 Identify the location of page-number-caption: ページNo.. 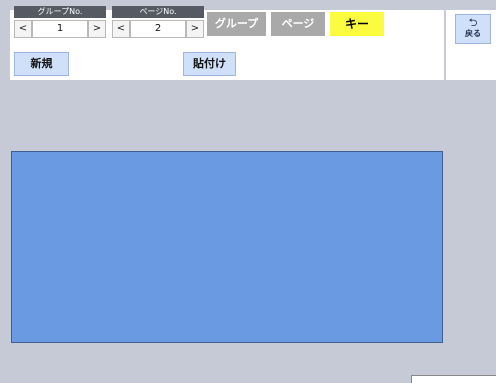
(158, 12).